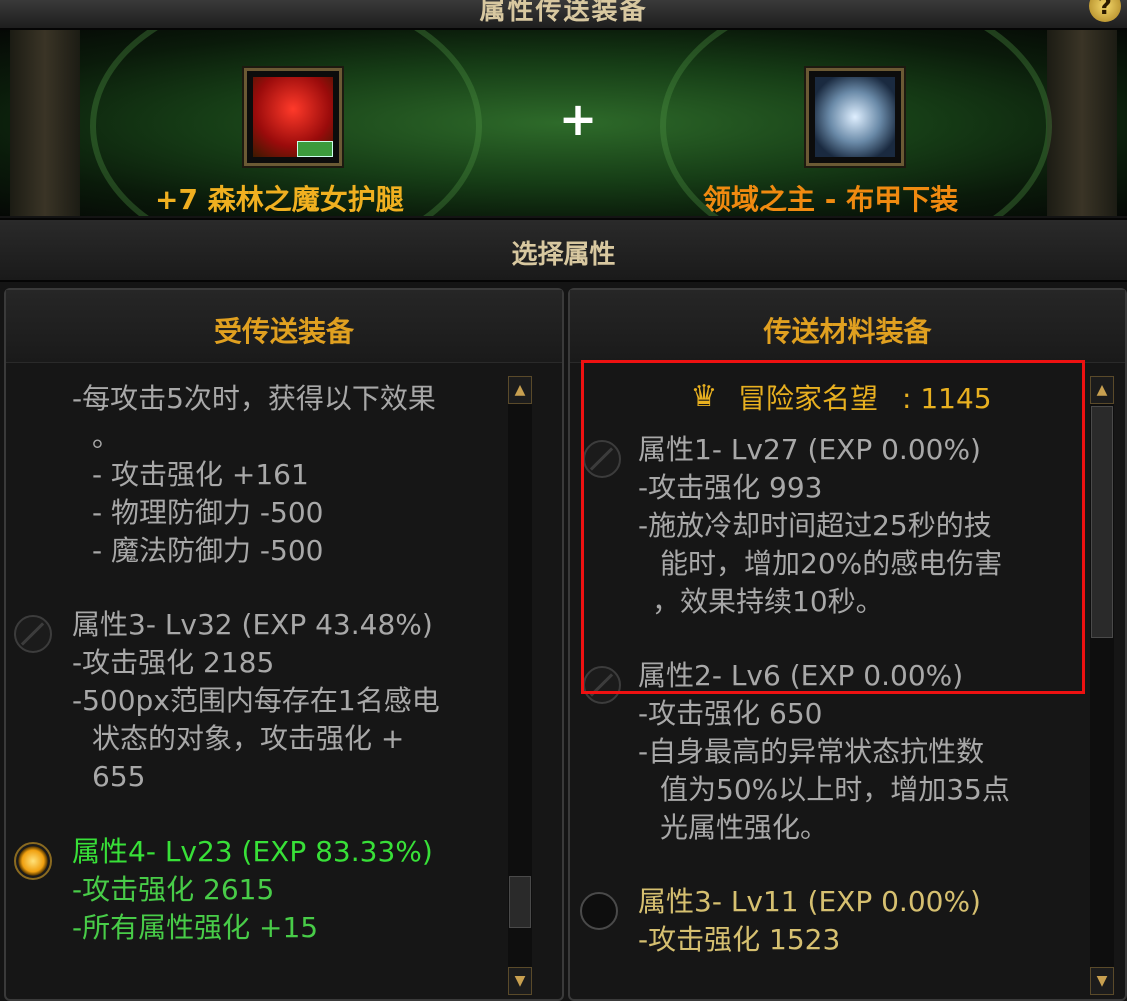 The image size is (1127, 1001). What do you see at coordinates (33, 861) in the screenshot?
I see `attr4-radio-selected` at bounding box center [33, 861].